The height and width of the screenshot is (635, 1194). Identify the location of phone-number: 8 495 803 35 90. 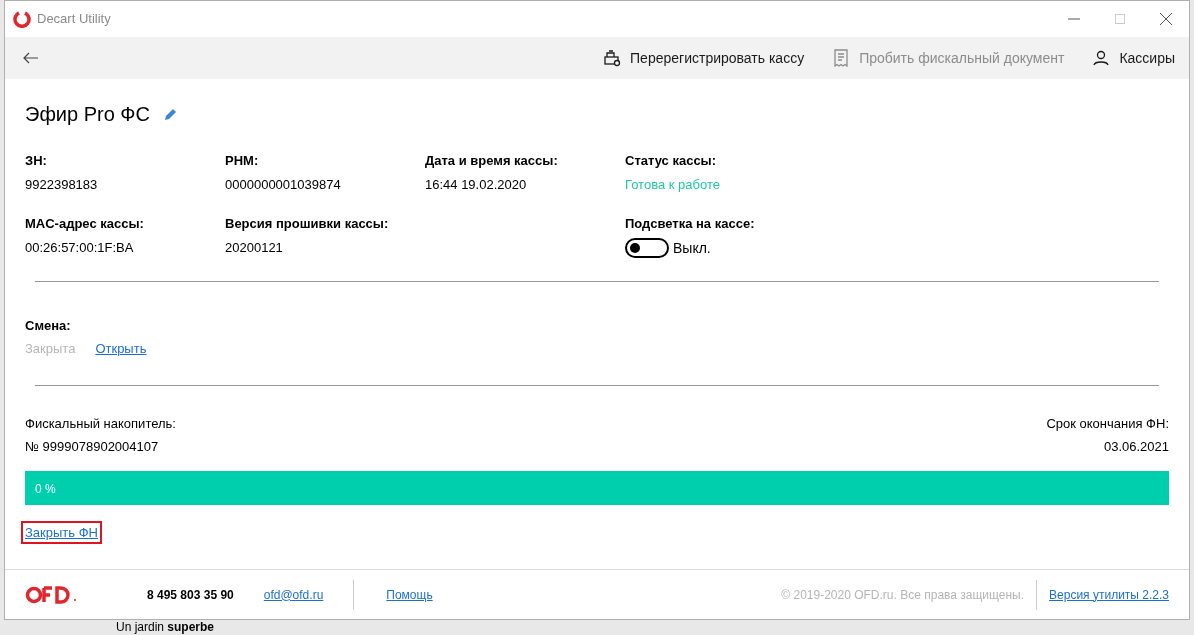
(190, 595).